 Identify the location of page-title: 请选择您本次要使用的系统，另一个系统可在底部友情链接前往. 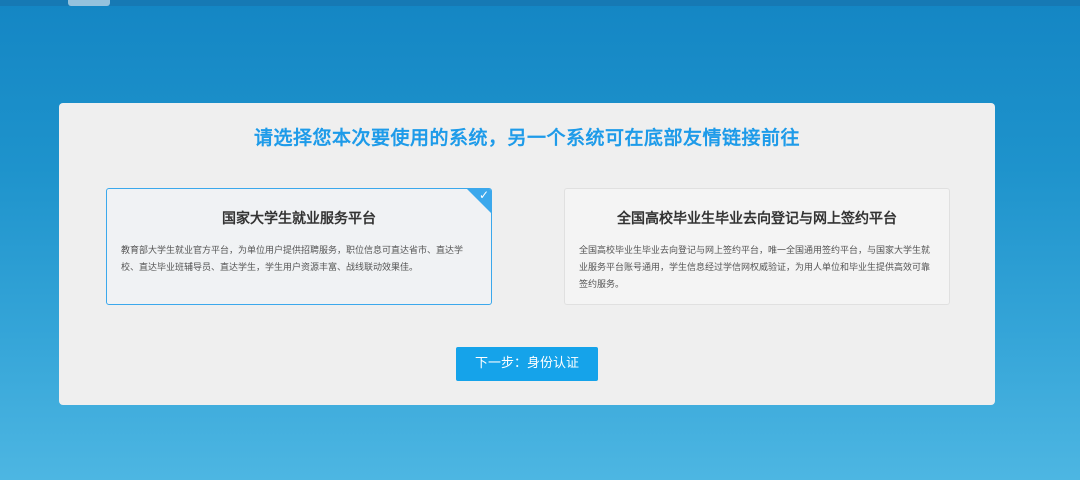
(526, 138).